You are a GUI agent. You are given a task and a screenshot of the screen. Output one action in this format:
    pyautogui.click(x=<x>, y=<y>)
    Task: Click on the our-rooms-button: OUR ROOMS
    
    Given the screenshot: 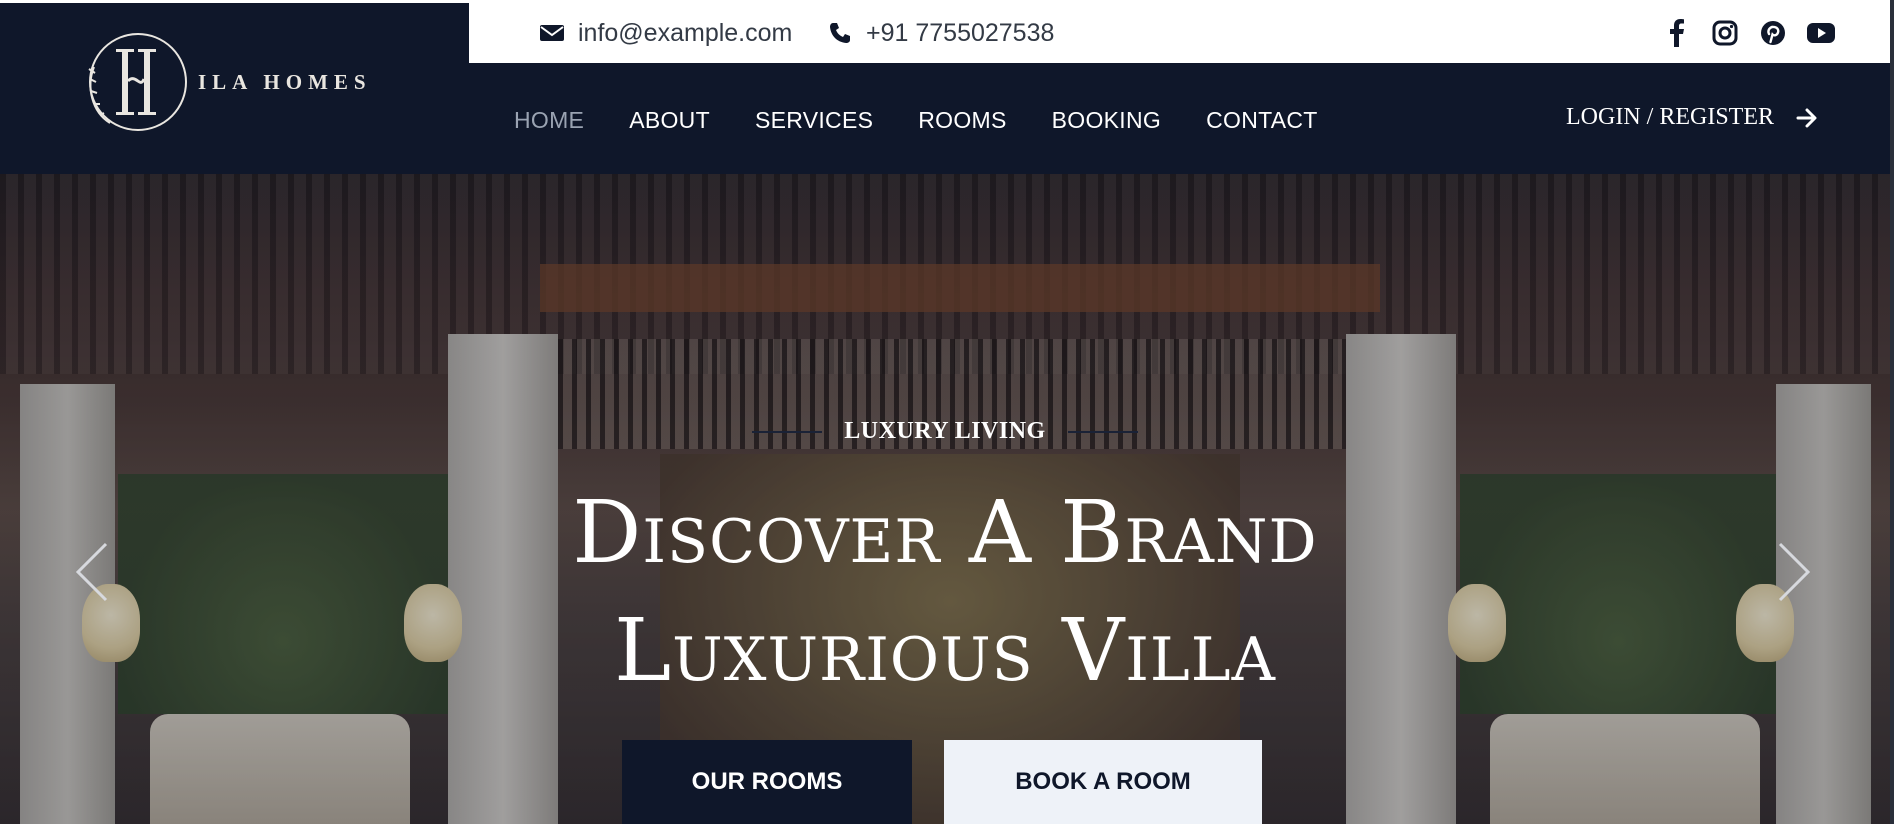 What is the action you would take?
    pyautogui.click(x=767, y=782)
    